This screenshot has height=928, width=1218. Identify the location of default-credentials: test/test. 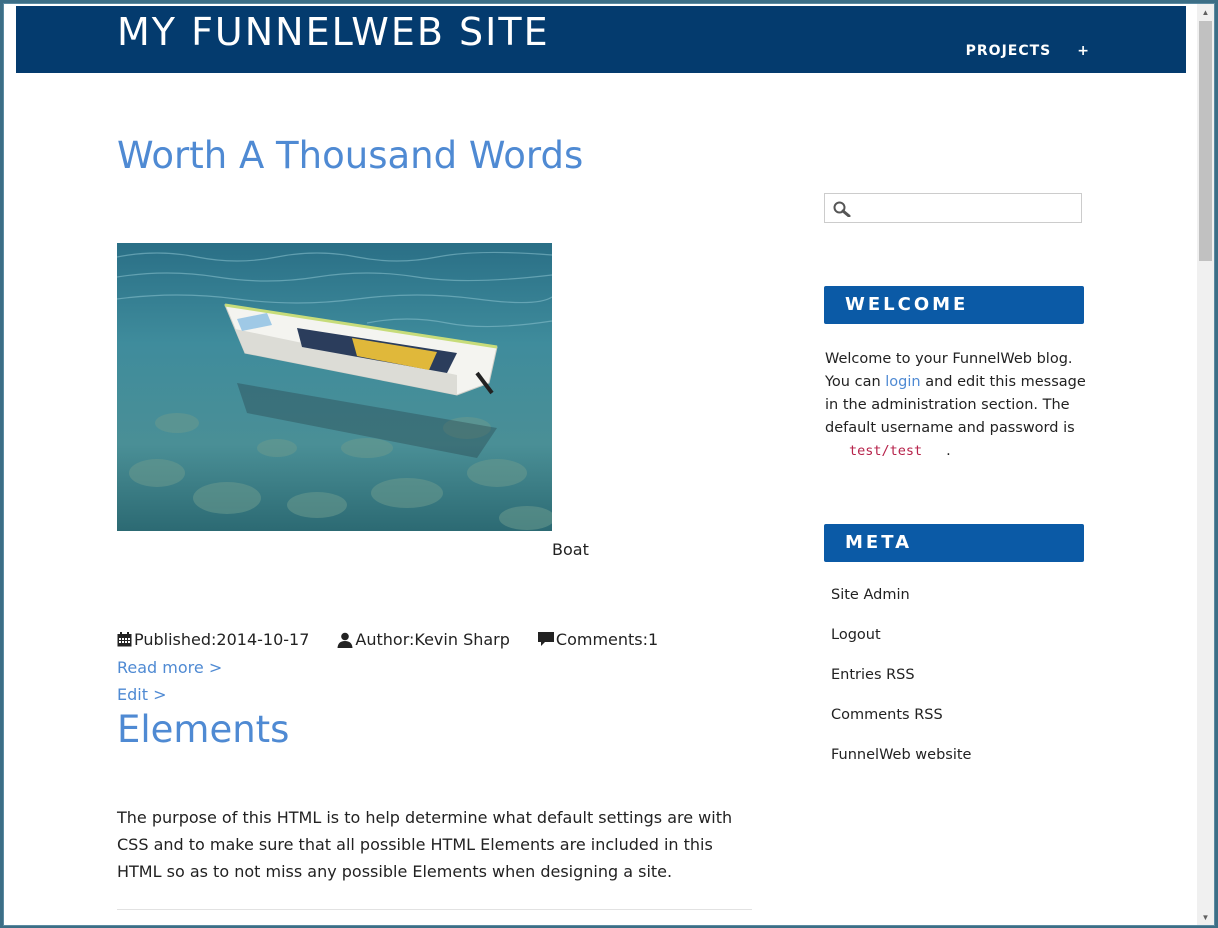
(886, 451).